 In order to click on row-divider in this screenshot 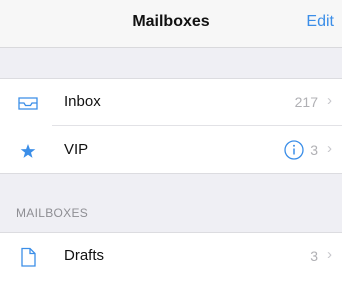, I will do `click(197, 125)`.